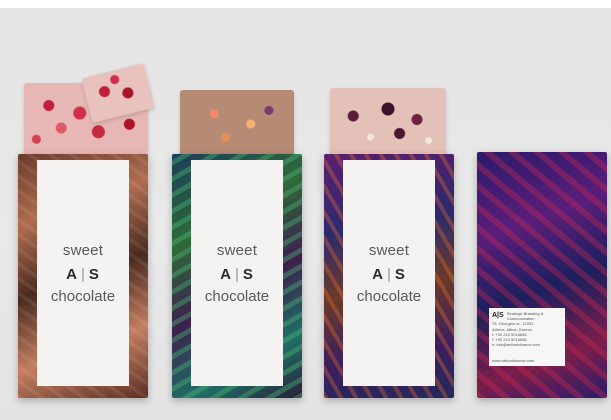  I want to click on wrapper-1: sweet A | S chocolate, so click(83, 276).